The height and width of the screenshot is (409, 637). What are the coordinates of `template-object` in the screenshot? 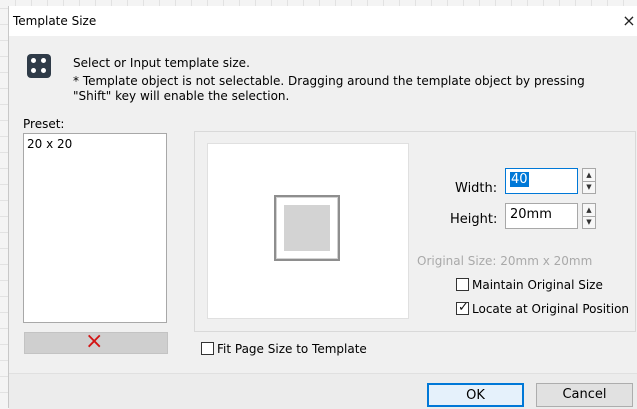 It's located at (307, 228).